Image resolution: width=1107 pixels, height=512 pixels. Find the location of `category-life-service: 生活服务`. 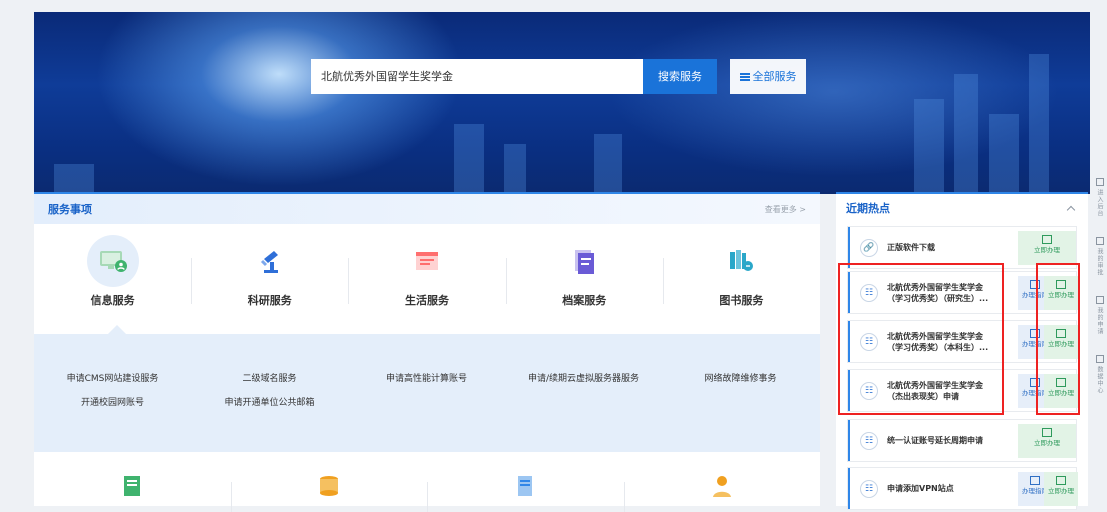

category-life-service: 生活服务 is located at coordinates (426, 279).